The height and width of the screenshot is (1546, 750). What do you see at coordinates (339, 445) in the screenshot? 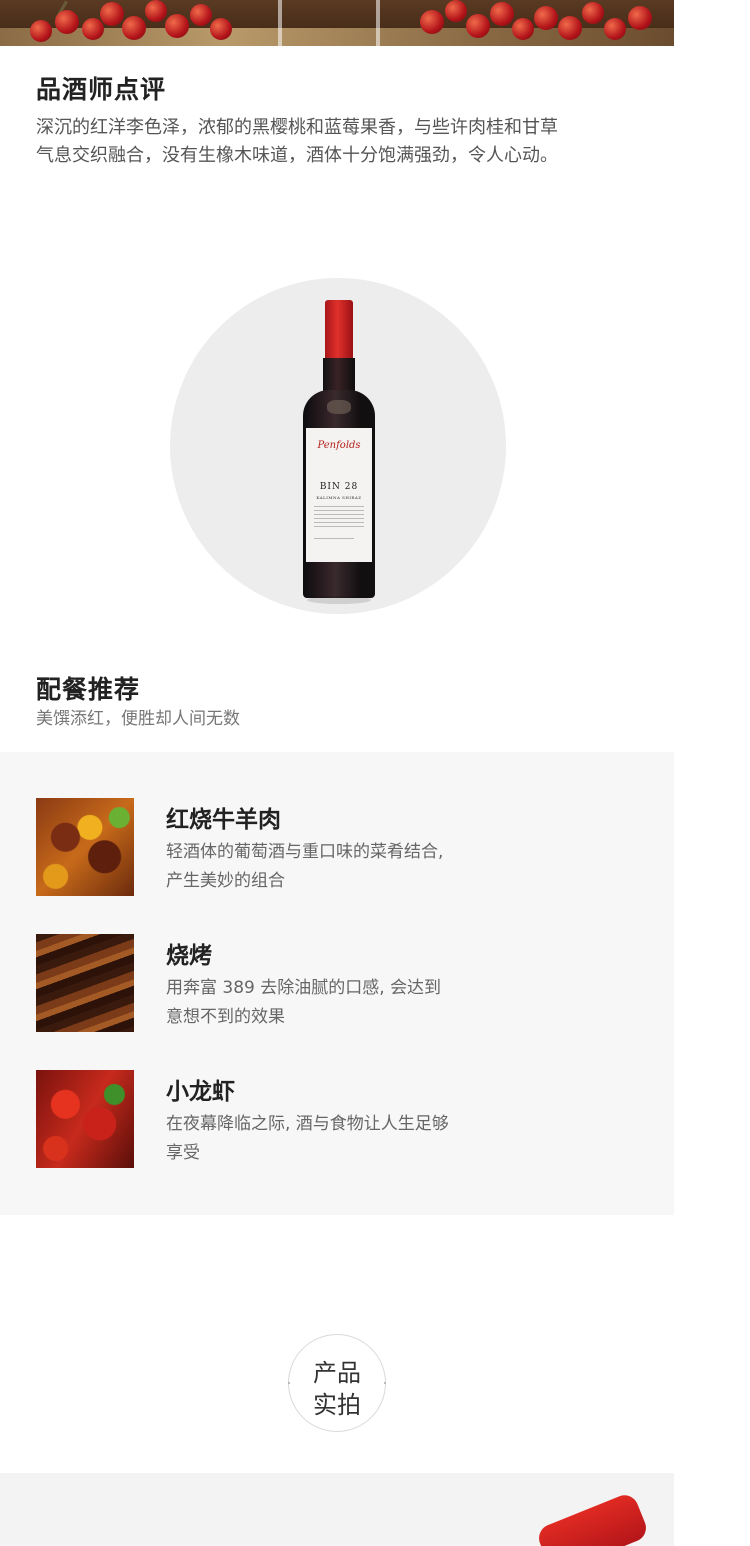
I see `bottle-brand: Penfolds` at bounding box center [339, 445].